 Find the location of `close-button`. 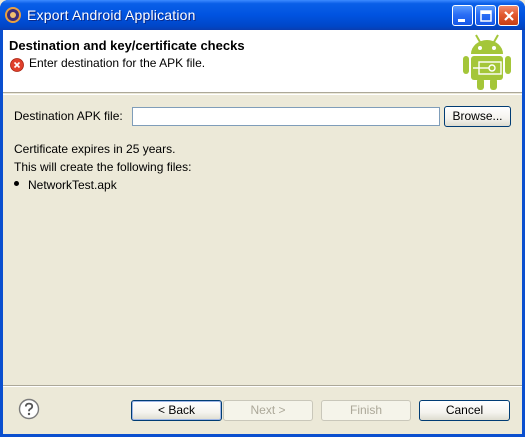

close-button is located at coordinates (508, 15).